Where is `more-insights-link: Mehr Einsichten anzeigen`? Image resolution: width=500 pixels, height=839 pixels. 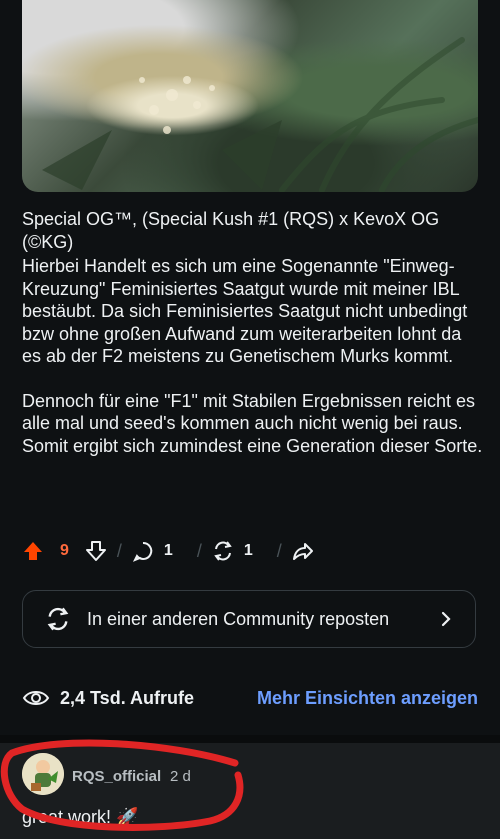 more-insights-link: Mehr Einsichten anzeigen is located at coordinates (367, 698).